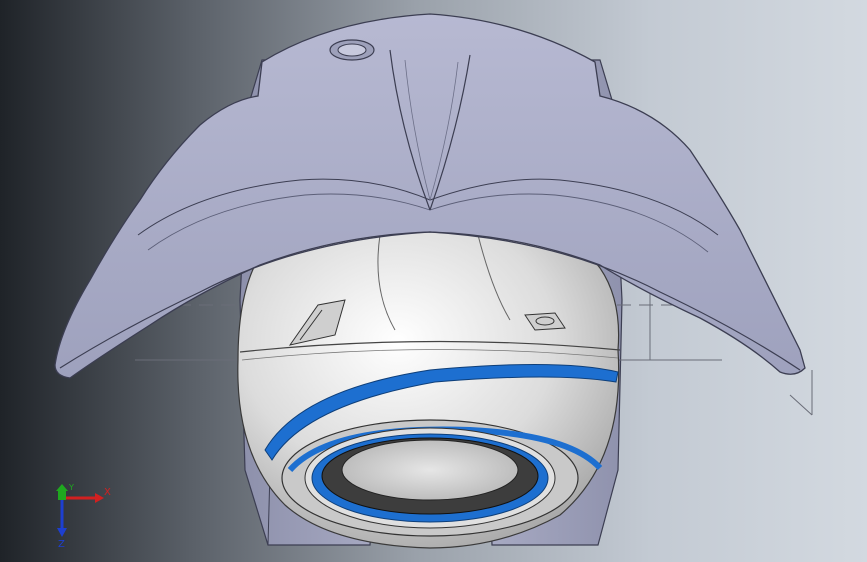 The width and height of the screenshot is (867, 562). What do you see at coordinates (107, 492) in the screenshot?
I see `x-axis-label: X` at bounding box center [107, 492].